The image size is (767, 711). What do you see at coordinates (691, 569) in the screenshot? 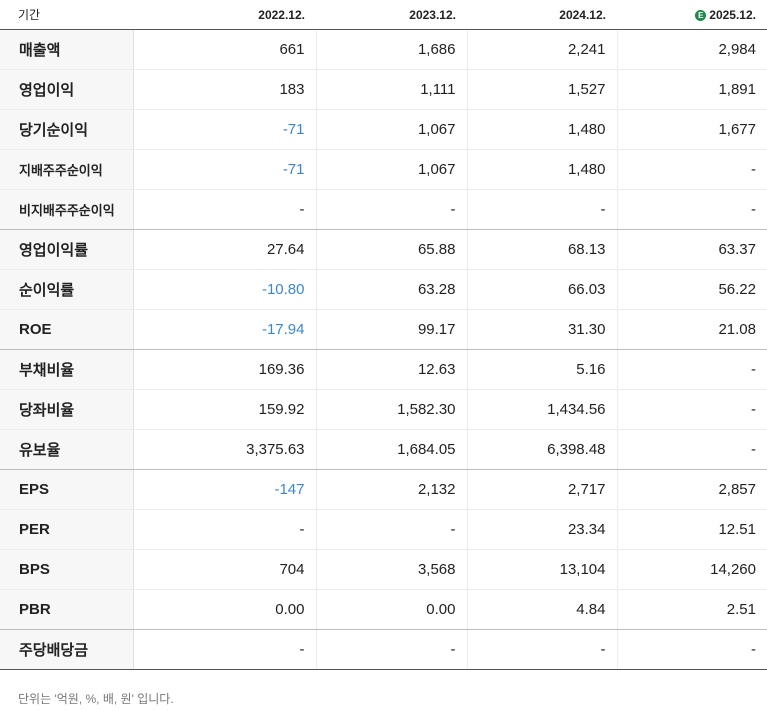
I see `table-cell: 14,260` at bounding box center [691, 569].